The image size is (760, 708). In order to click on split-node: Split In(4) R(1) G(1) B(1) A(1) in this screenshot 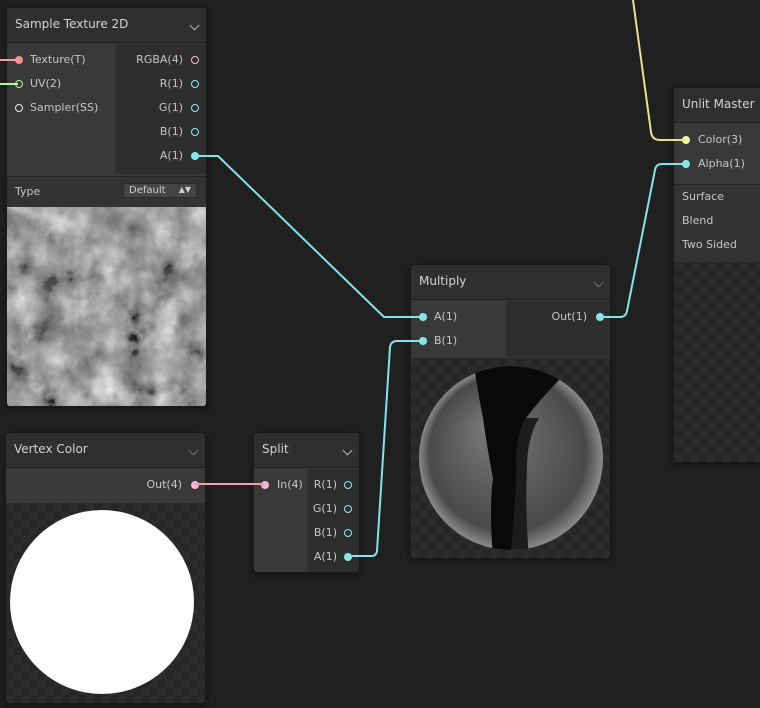, I will do `click(306, 502)`.